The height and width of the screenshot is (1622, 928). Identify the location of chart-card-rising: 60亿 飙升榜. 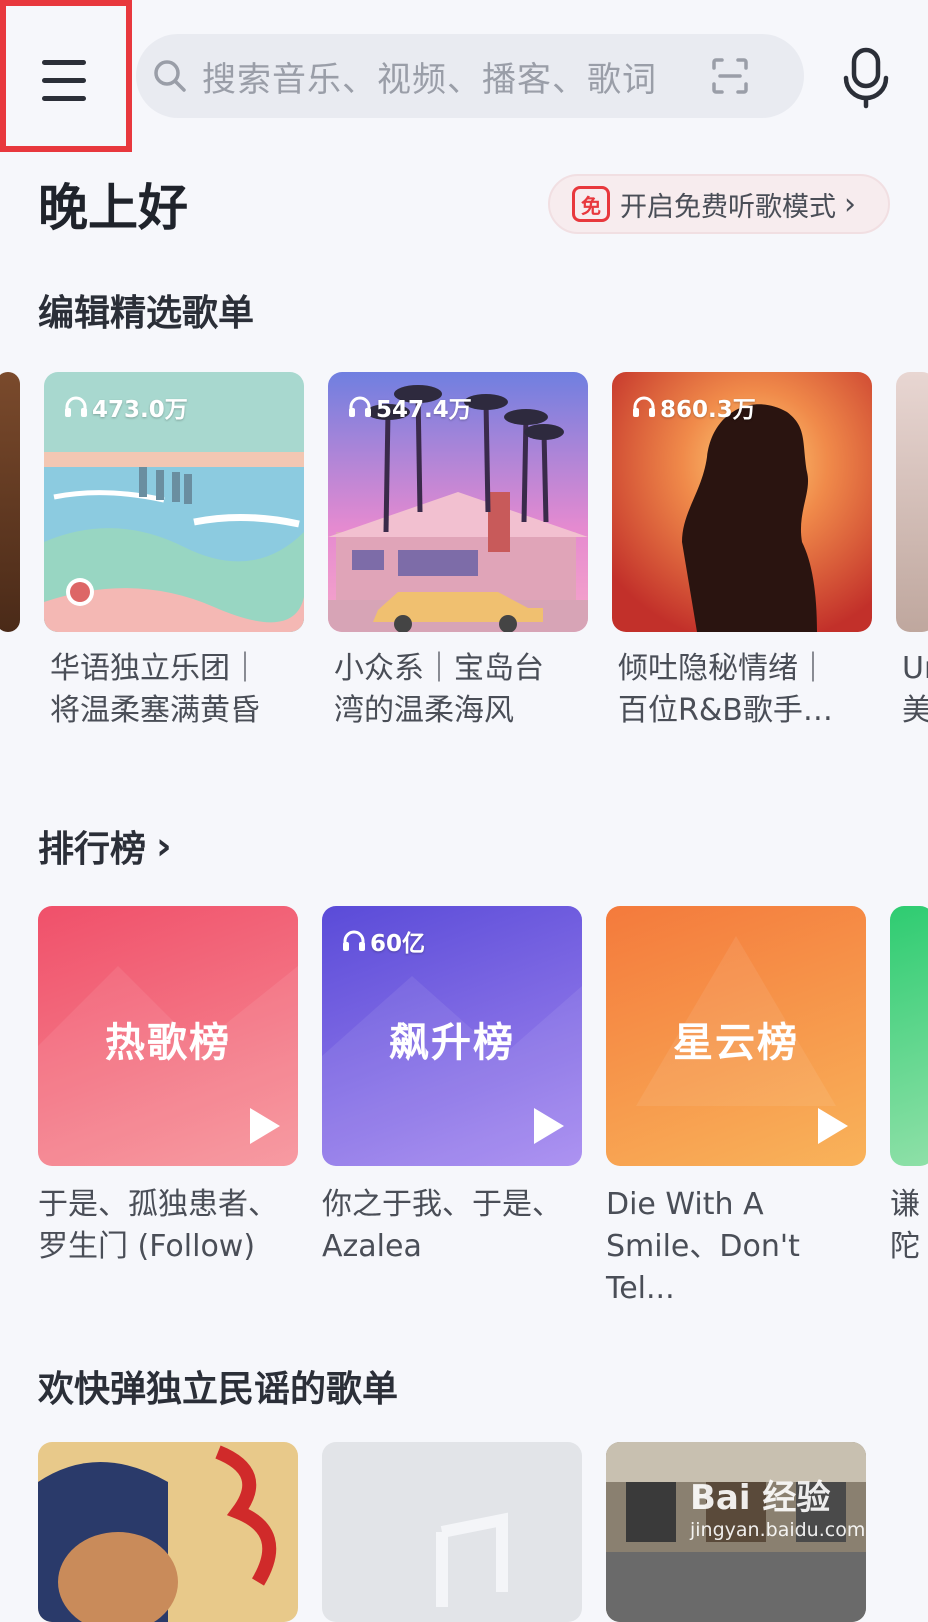
(452, 1036).